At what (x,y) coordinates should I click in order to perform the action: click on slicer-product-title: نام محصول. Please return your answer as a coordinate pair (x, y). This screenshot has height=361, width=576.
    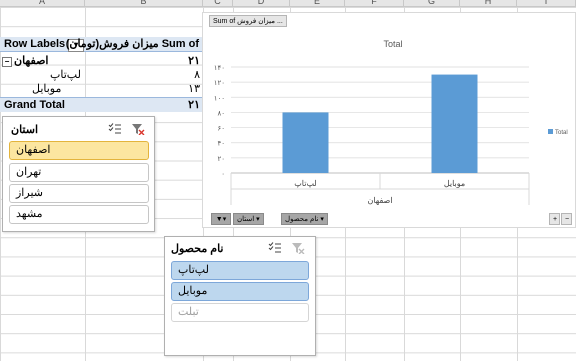
    Looking at the image, I should click on (197, 249).